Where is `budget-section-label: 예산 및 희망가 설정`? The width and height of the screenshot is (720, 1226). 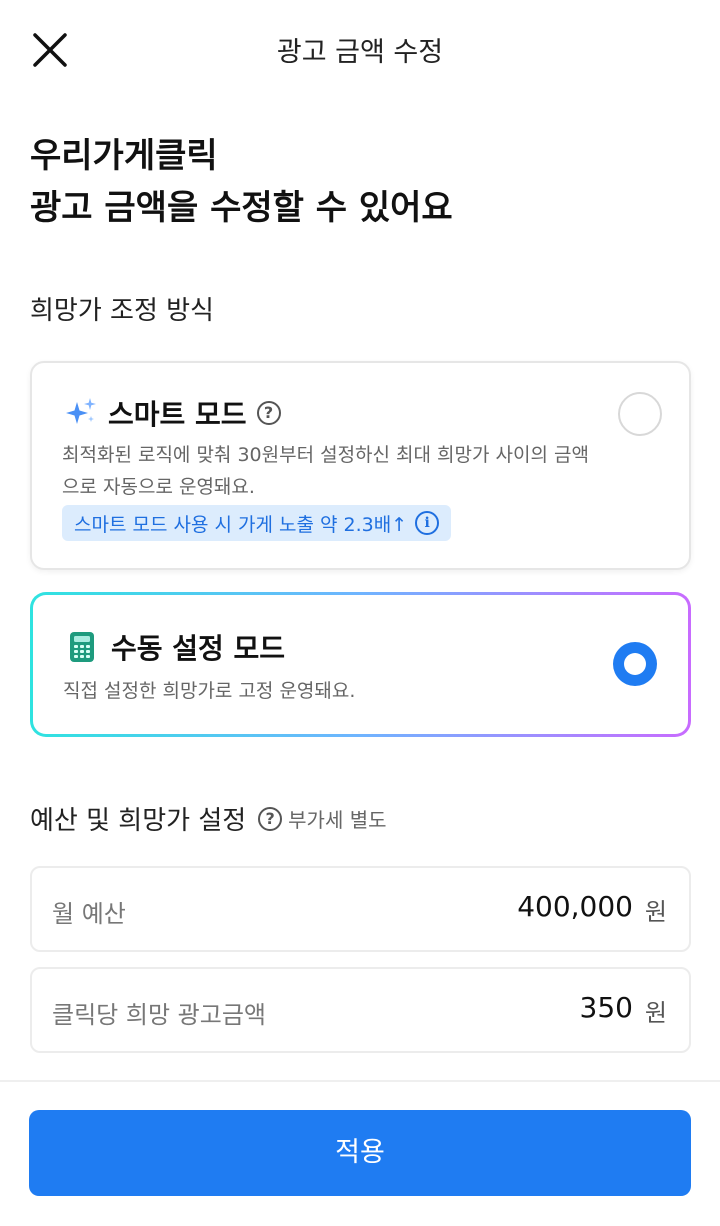 budget-section-label: 예산 및 희망가 설정 is located at coordinates (138, 821).